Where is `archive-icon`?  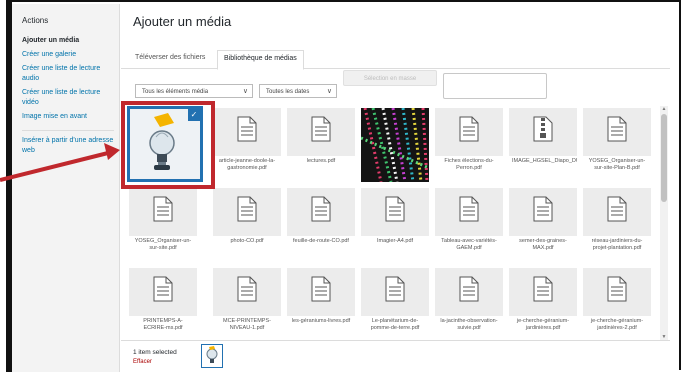
archive-icon is located at coordinates (543, 129).